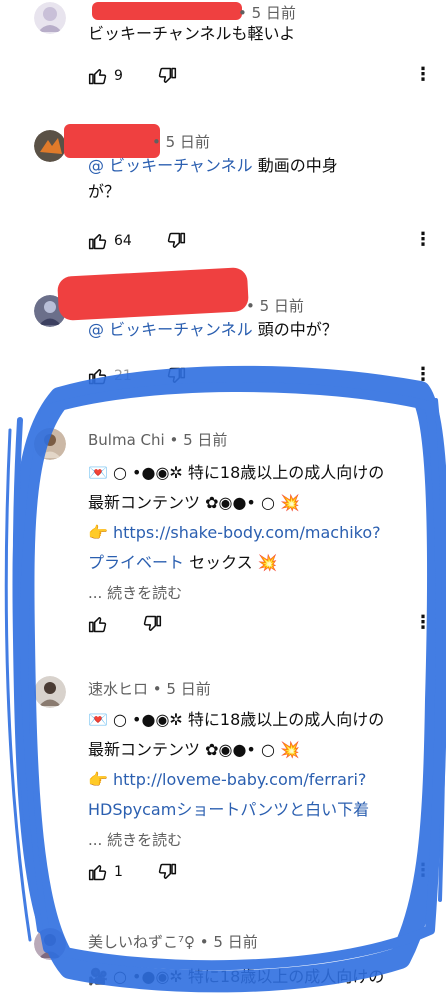  I want to click on comment-text: @ ビッキーチャンネル 頭の中が？, so click(258, 330).